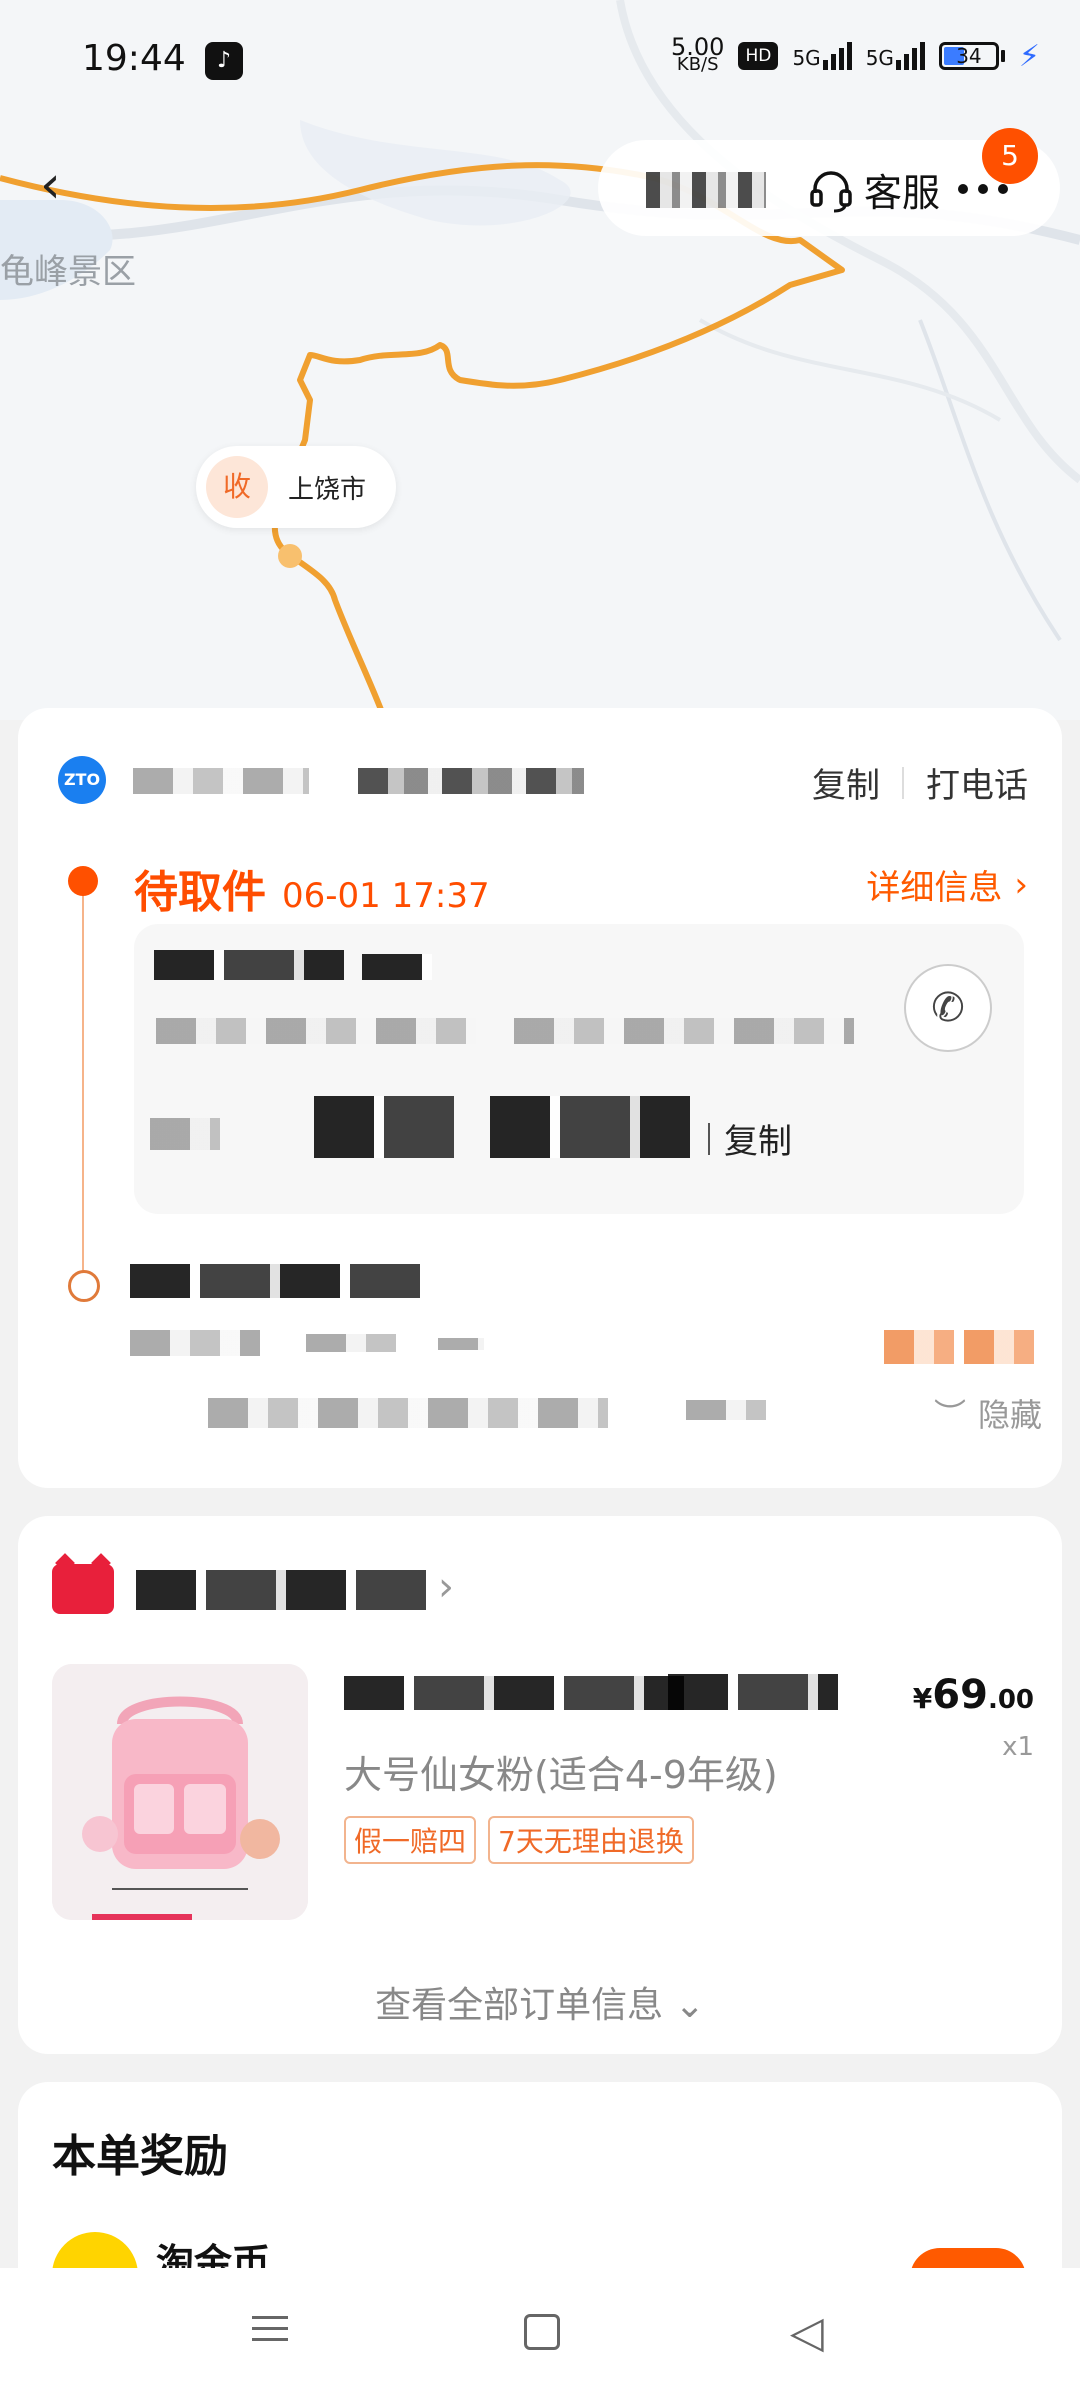 This screenshot has width=1080, height=2400. I want to click on redacted-tracking-number, so click(471, 781).